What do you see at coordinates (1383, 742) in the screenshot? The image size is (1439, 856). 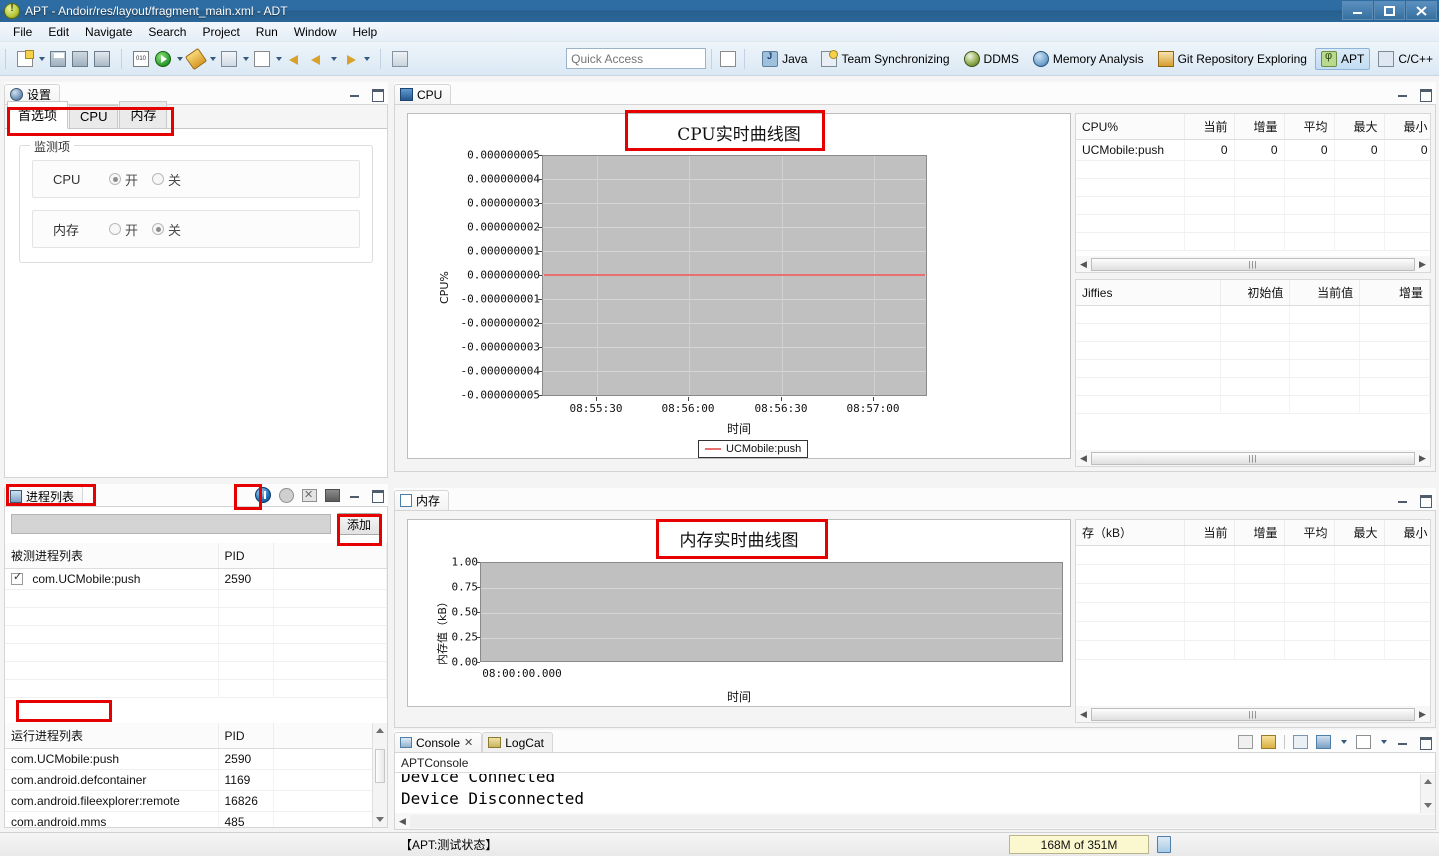 I see `open-console-arrow-icon` at bounding box center [1383, 742].